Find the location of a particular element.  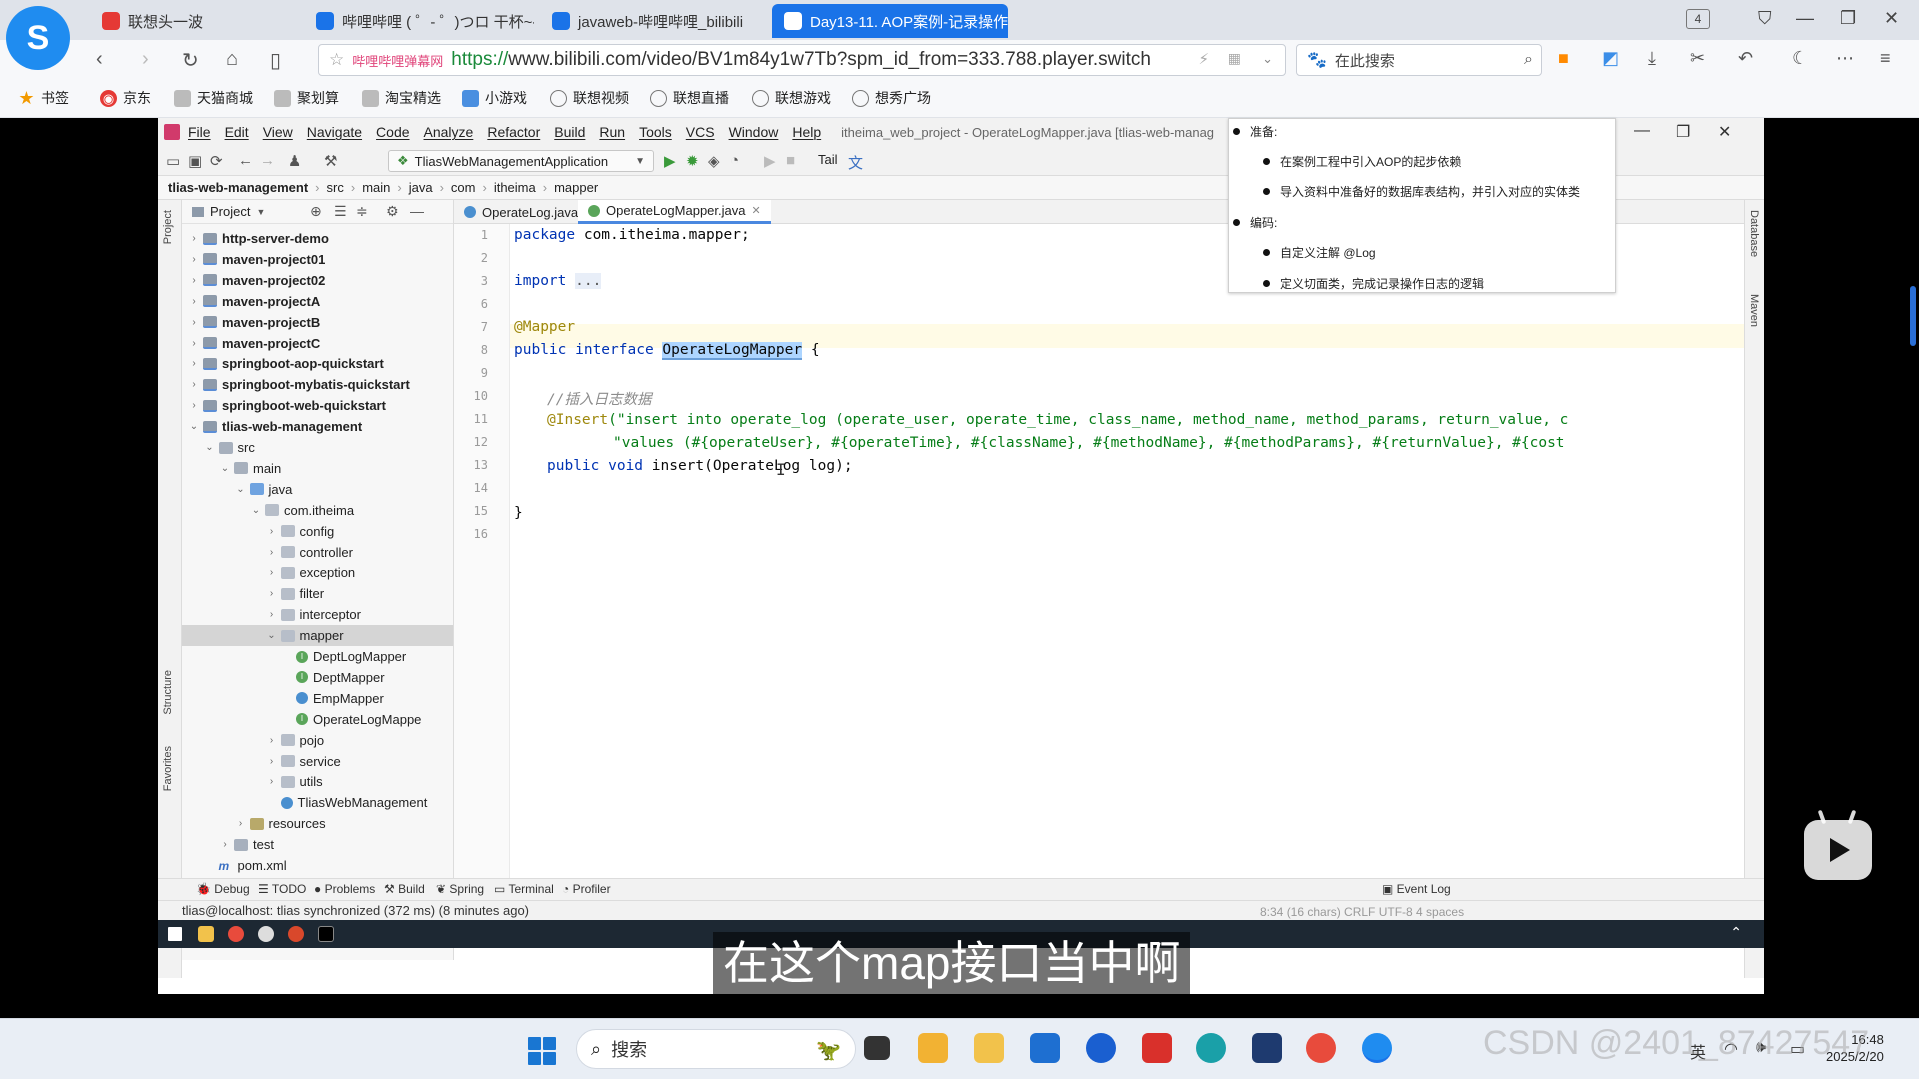

tree-item: ⌄ main is located at coordinates (317, 468).